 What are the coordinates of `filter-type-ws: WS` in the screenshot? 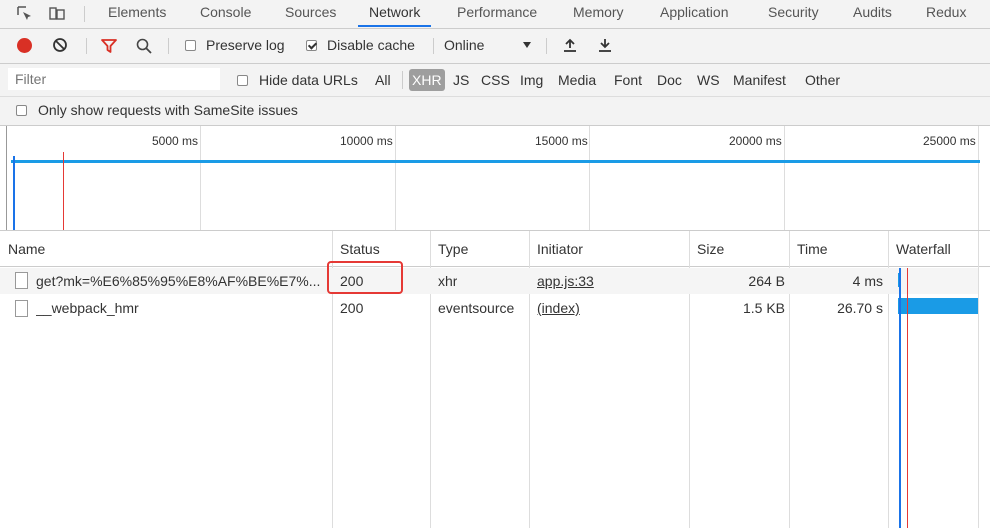 It's located at (708, 80).